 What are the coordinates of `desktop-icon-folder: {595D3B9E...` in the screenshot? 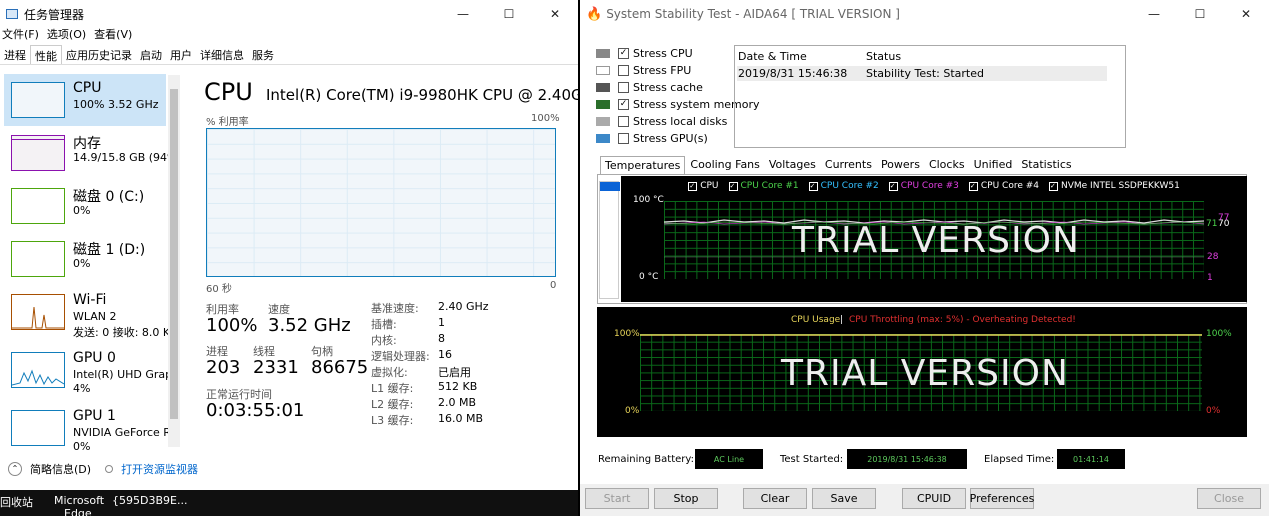 It's located at (149, 500).